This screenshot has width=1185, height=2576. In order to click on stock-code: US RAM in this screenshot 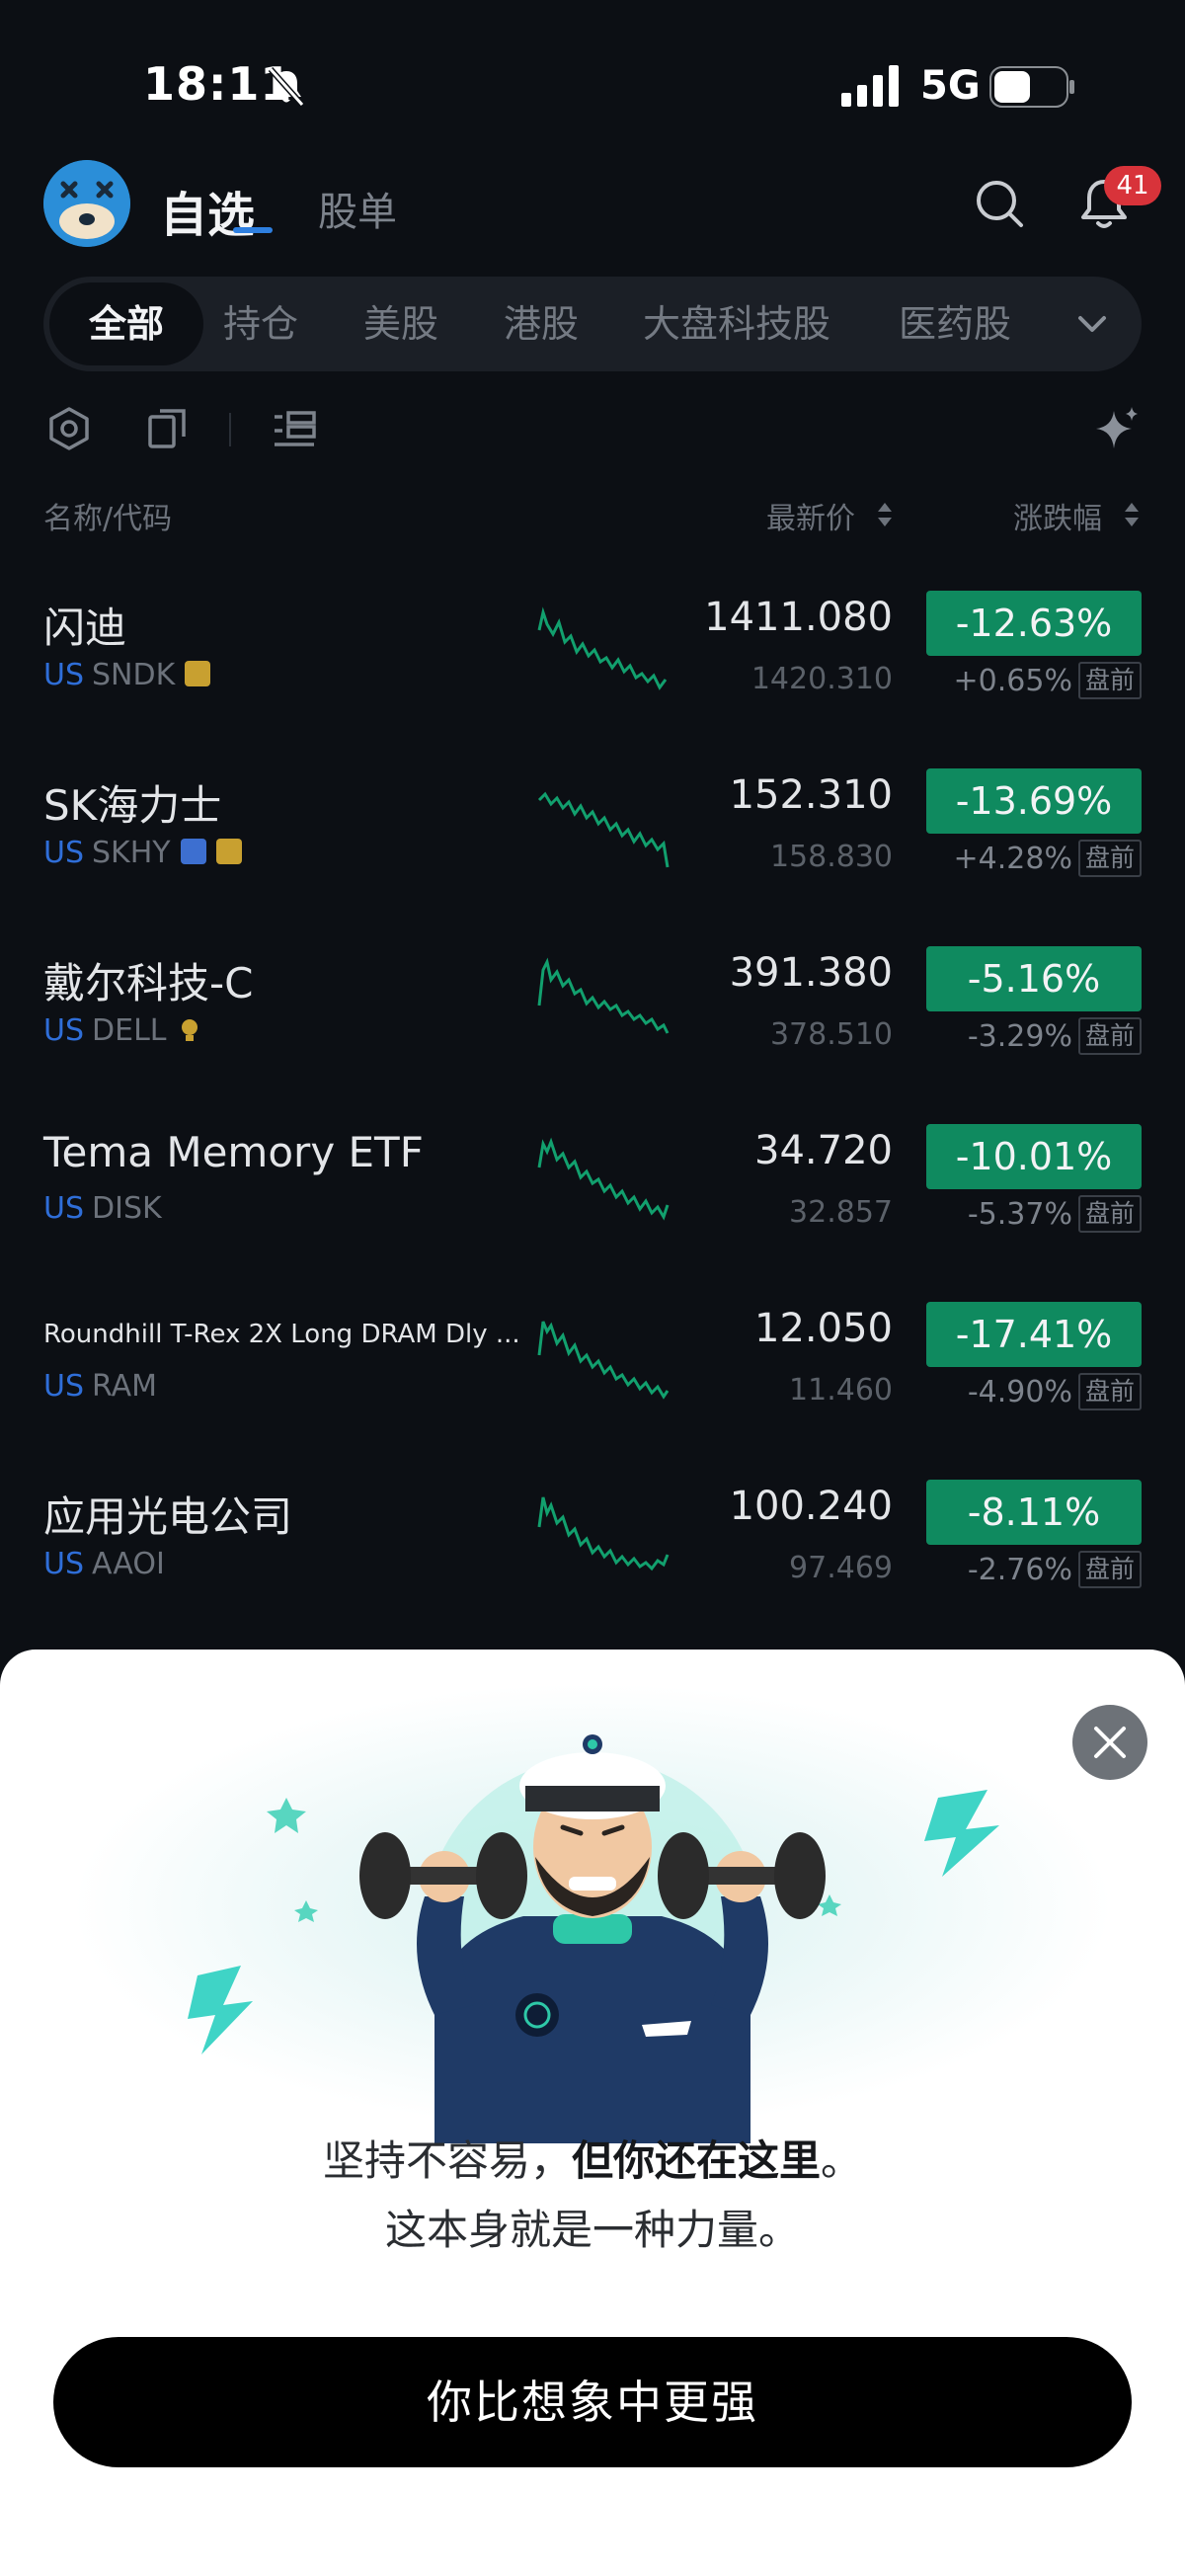, I will do `click(100, 1386)`.